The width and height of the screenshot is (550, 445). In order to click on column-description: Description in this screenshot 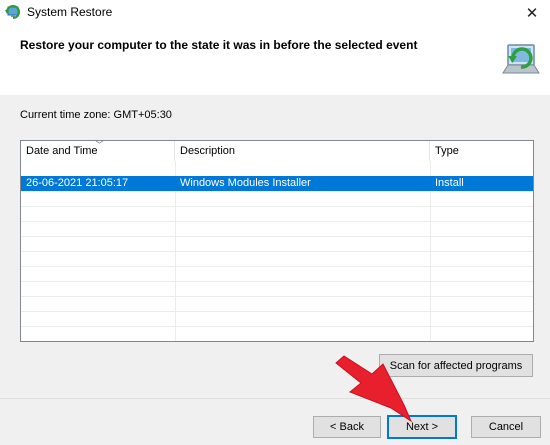, I will do `click(302, 151)`.